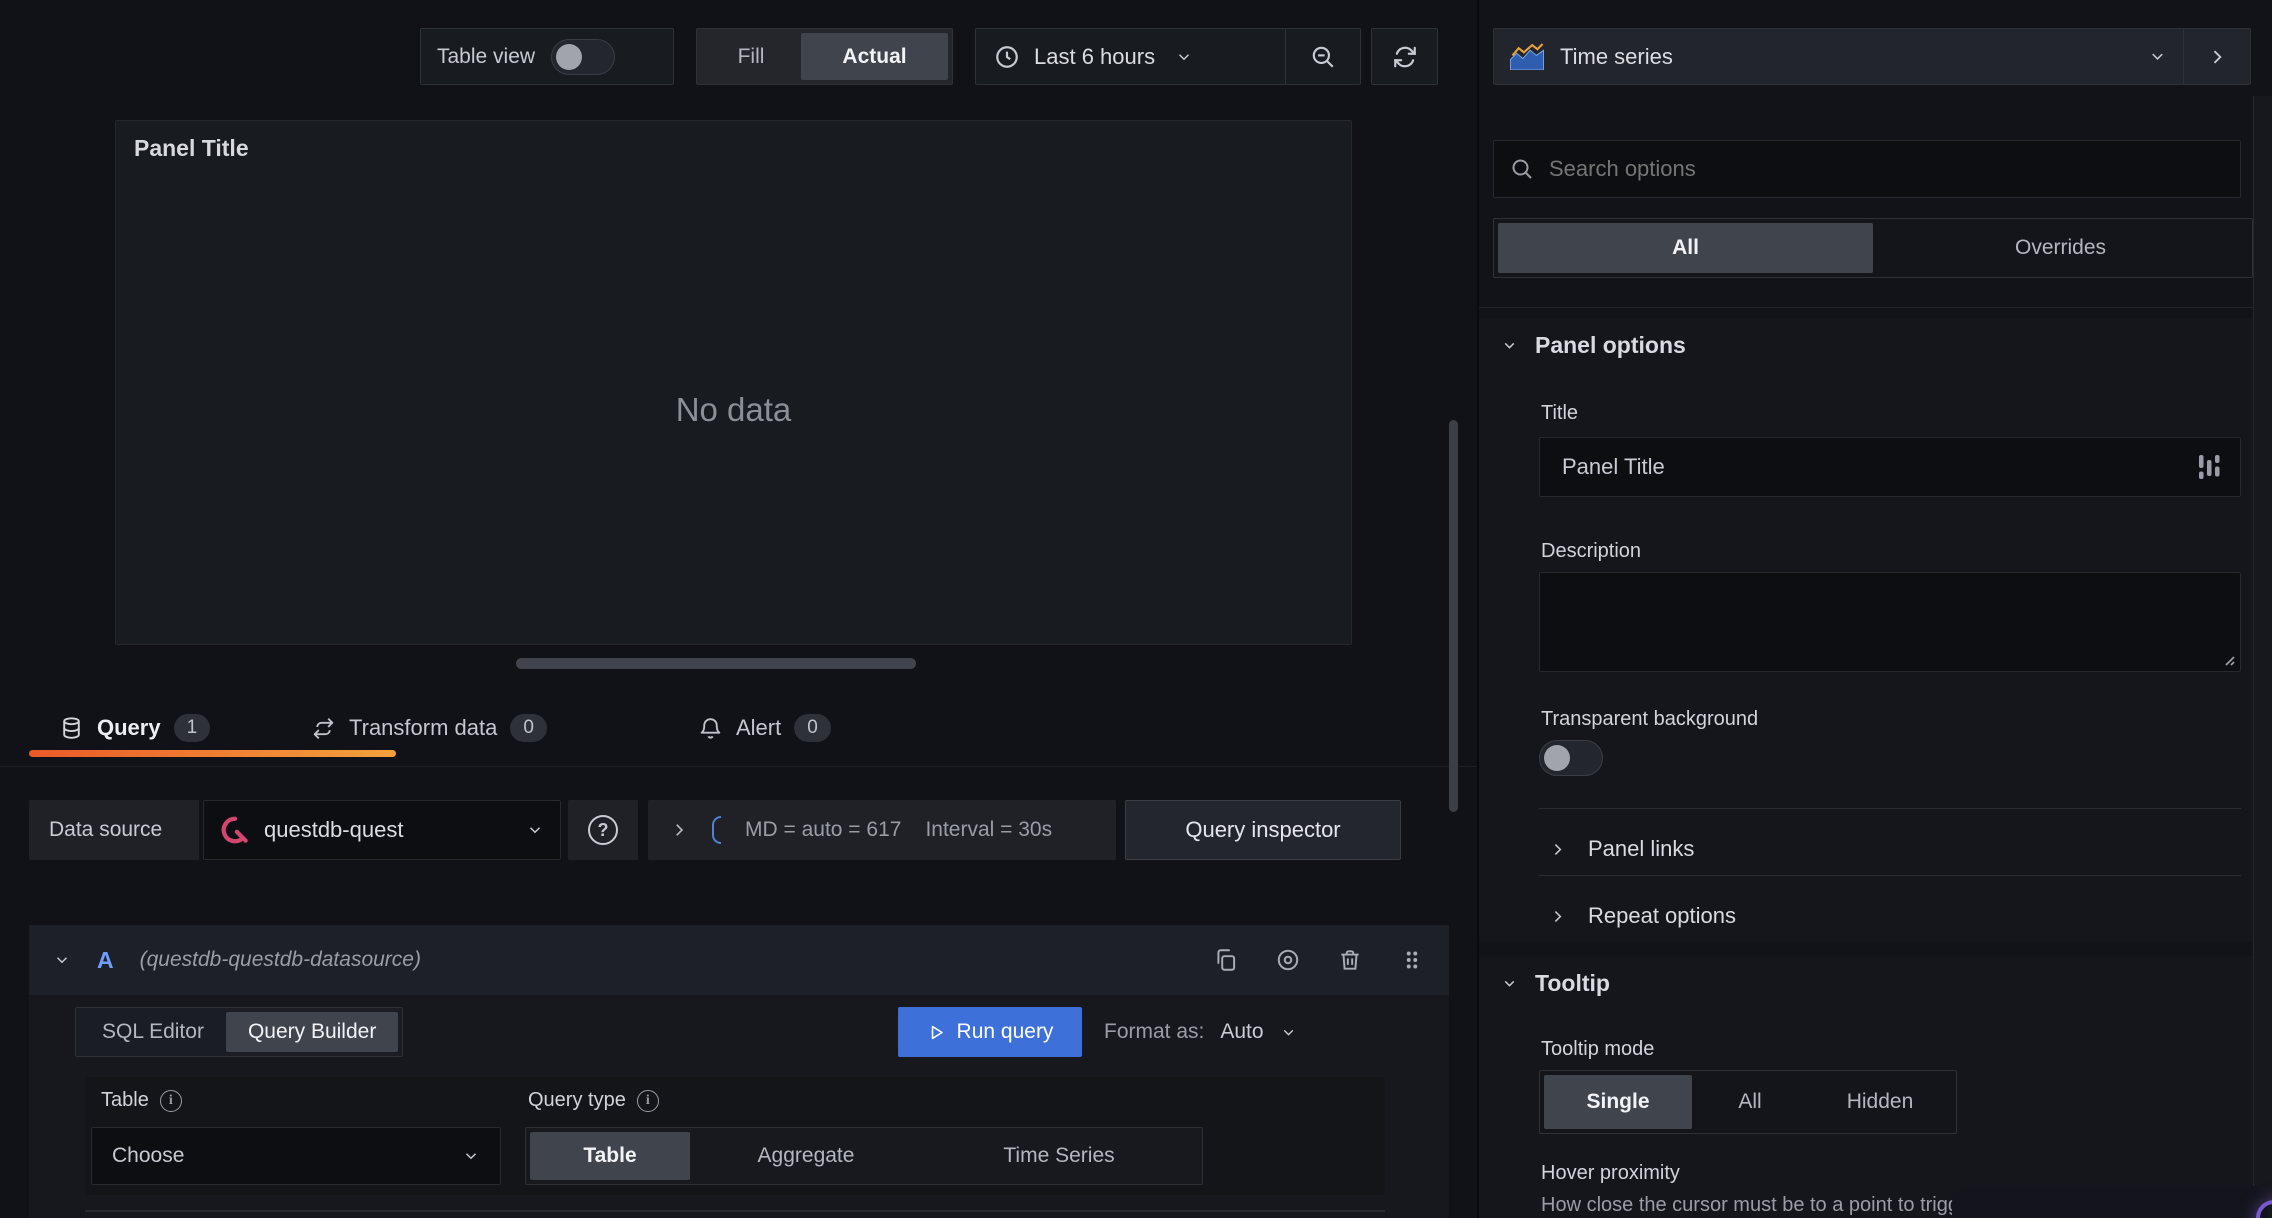  I want to click on toggle-knob, so click(569, 56).